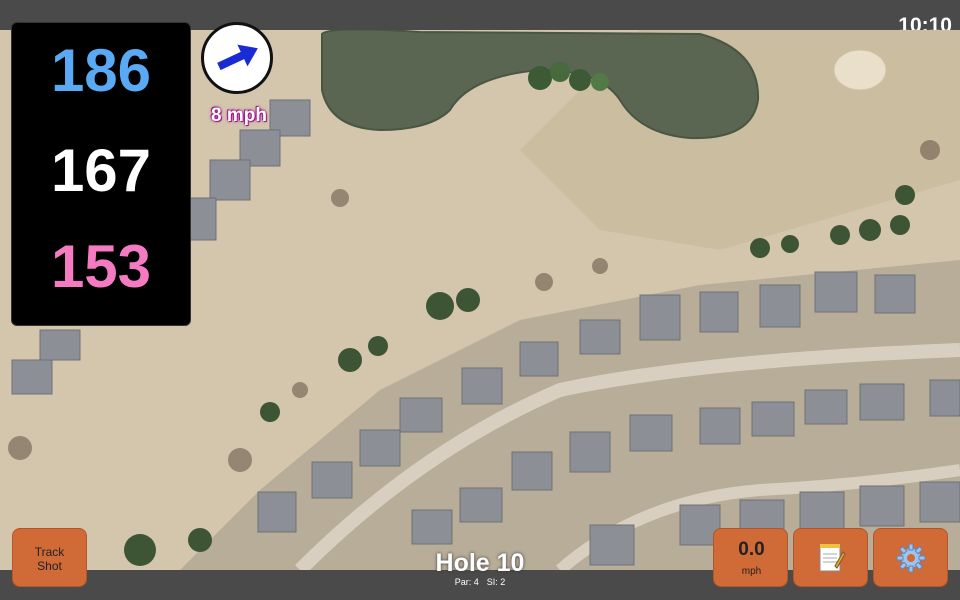 Image resolution: width=960 pixels, height=600 pixels. I want to click on hole-info: Par: 4 SI: 2, so click(480, 582).